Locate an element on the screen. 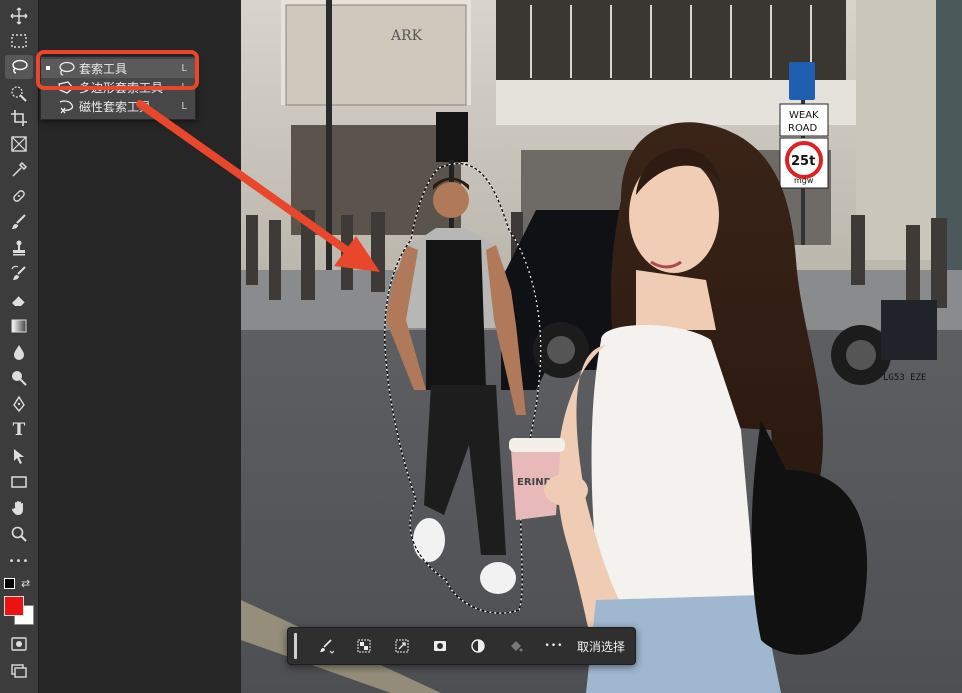  add-mask-button is located at coordinates (440, 646).